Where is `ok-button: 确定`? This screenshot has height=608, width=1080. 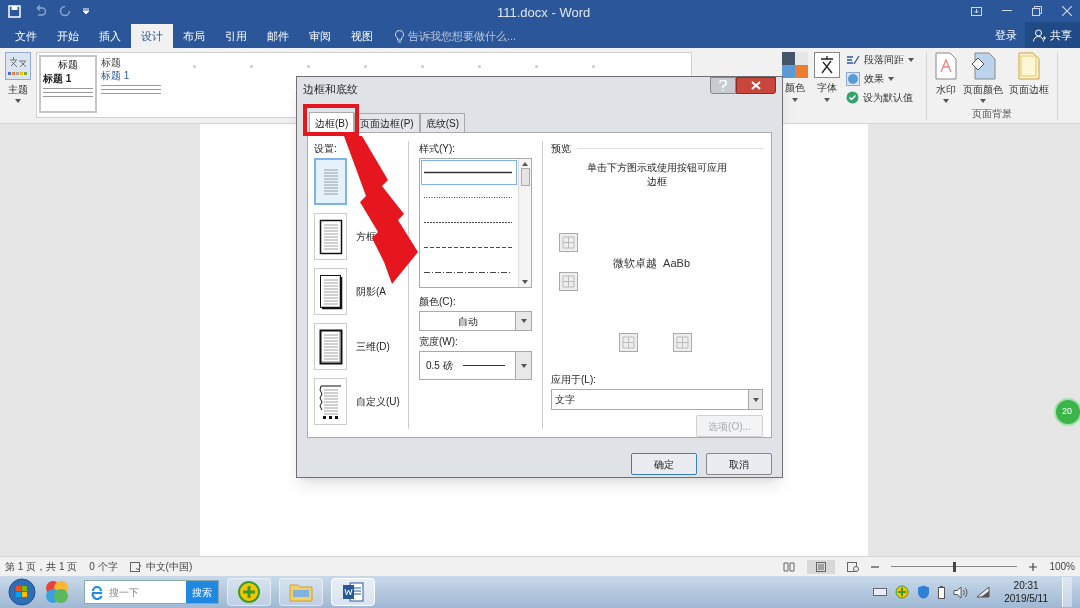 ok-button: 确定 is located at coordinates (664, 464).